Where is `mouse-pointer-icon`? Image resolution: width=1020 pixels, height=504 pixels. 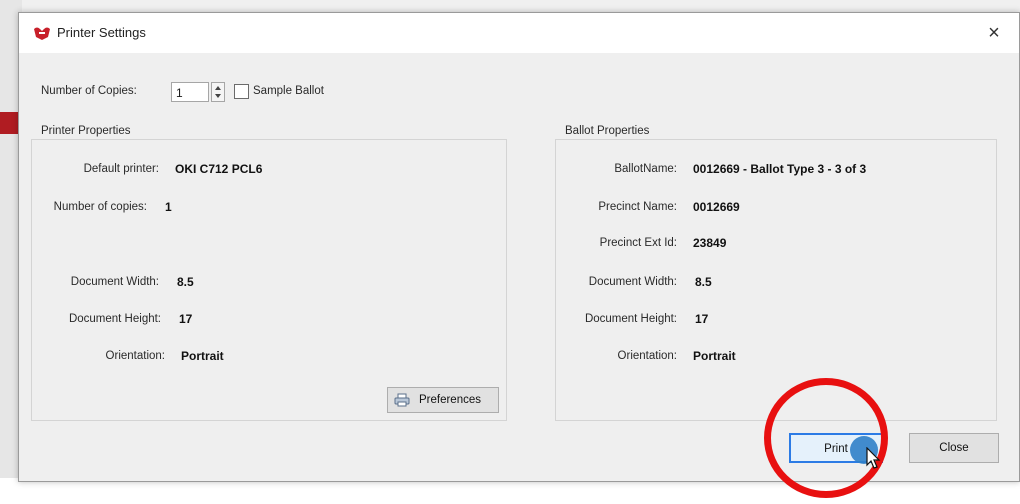 mouse-pointer-icon is located at coordinates (873, 458).